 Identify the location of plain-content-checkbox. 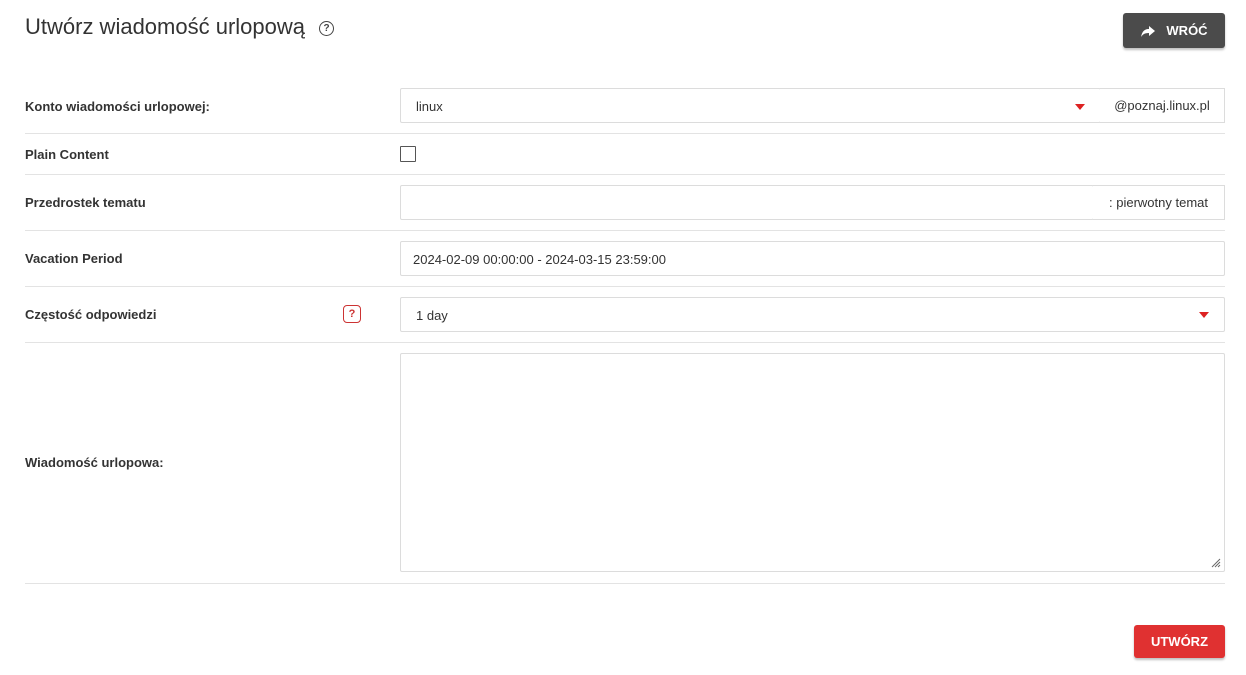
(408, 154).